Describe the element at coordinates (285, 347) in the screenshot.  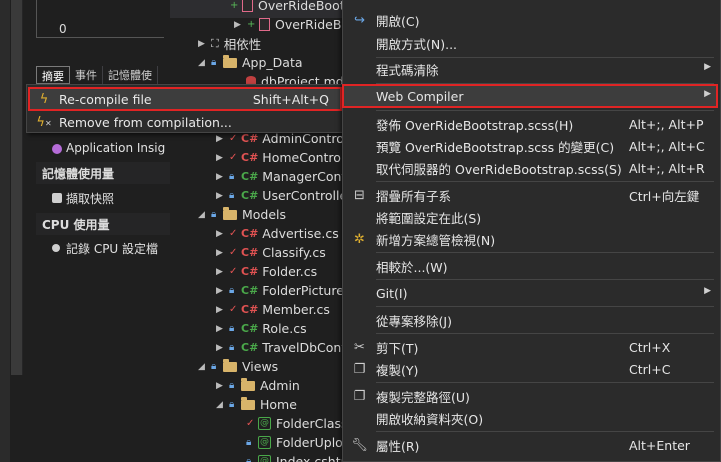
I see `tree-item: ▶ 🔒︎ C# TravelDbConte` at that location.